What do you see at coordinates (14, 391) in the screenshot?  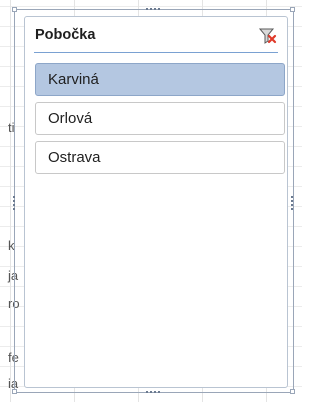 I see `resize-handle-bottom-left` at bounding box center [14, 391].